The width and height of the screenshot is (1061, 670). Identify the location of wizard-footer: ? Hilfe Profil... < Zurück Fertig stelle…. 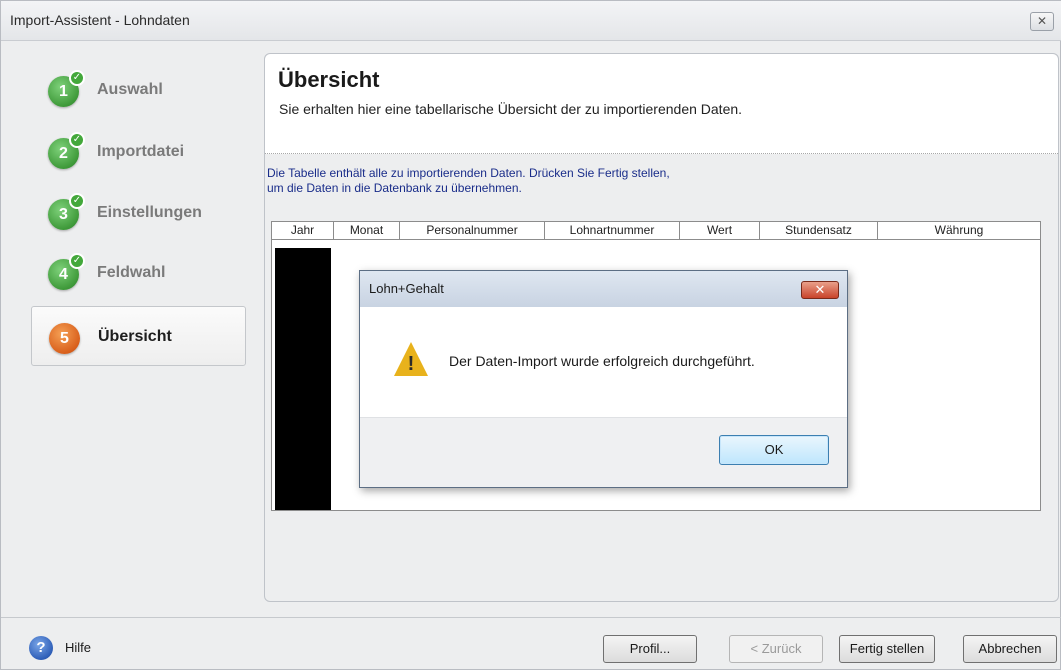
(531, 643).